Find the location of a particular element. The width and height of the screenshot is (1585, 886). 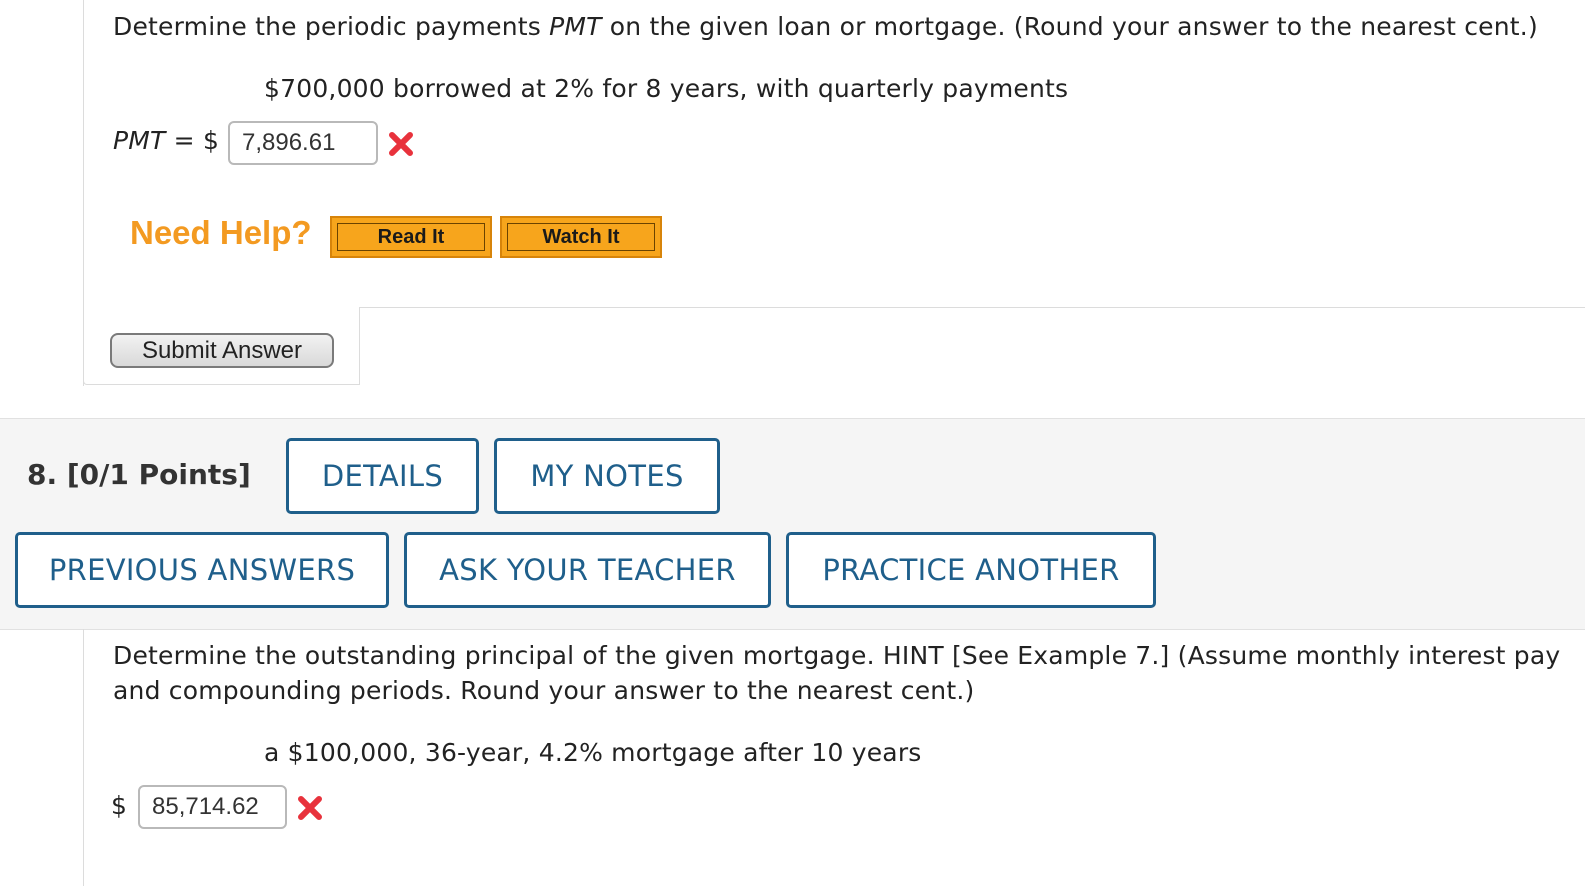

dollar-label: $ is located at coordinates (119, 805).